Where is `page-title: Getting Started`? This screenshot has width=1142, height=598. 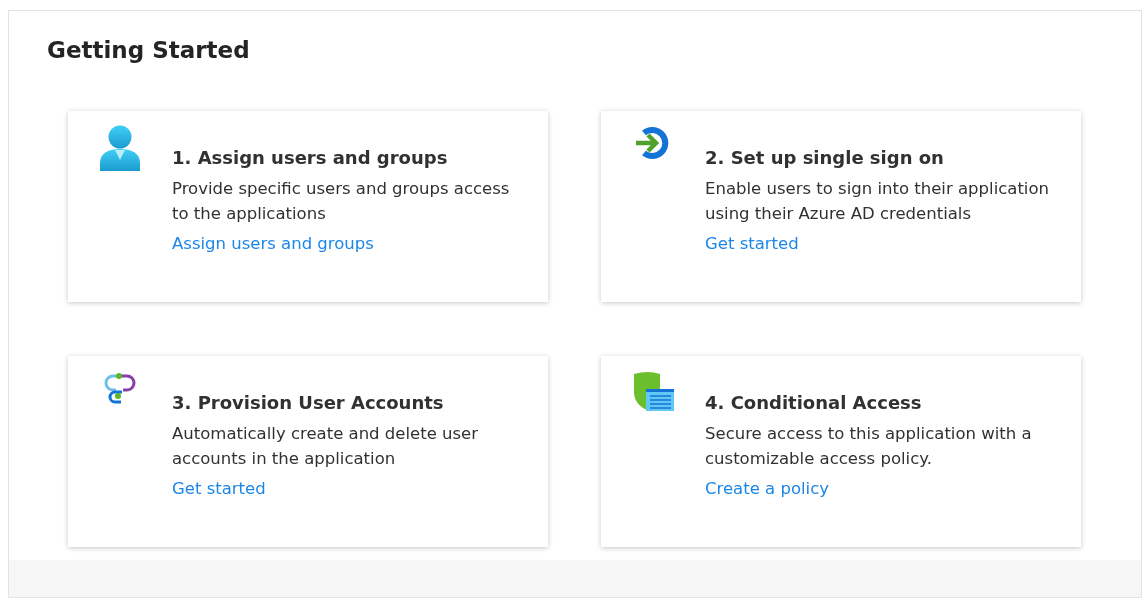 page-title: Getting Started is located at coordinates (149, 50).